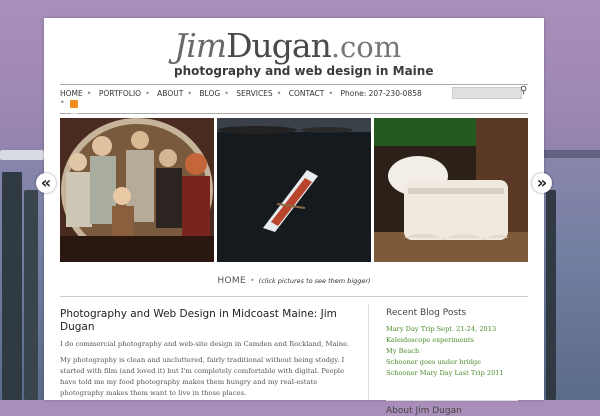 The height and width of the screenshot is (416, 600). I want to click on home-caption-row: HOME • (click pictures to see them bigger), so click(294, 277).